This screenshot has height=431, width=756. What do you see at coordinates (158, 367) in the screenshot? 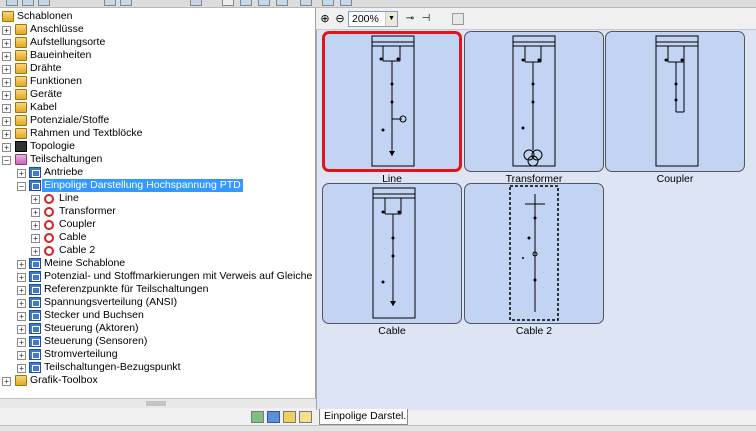
I see `tree-item: + Teilschaltungen-Bezugspunkt` at bounding box center [158, 367].